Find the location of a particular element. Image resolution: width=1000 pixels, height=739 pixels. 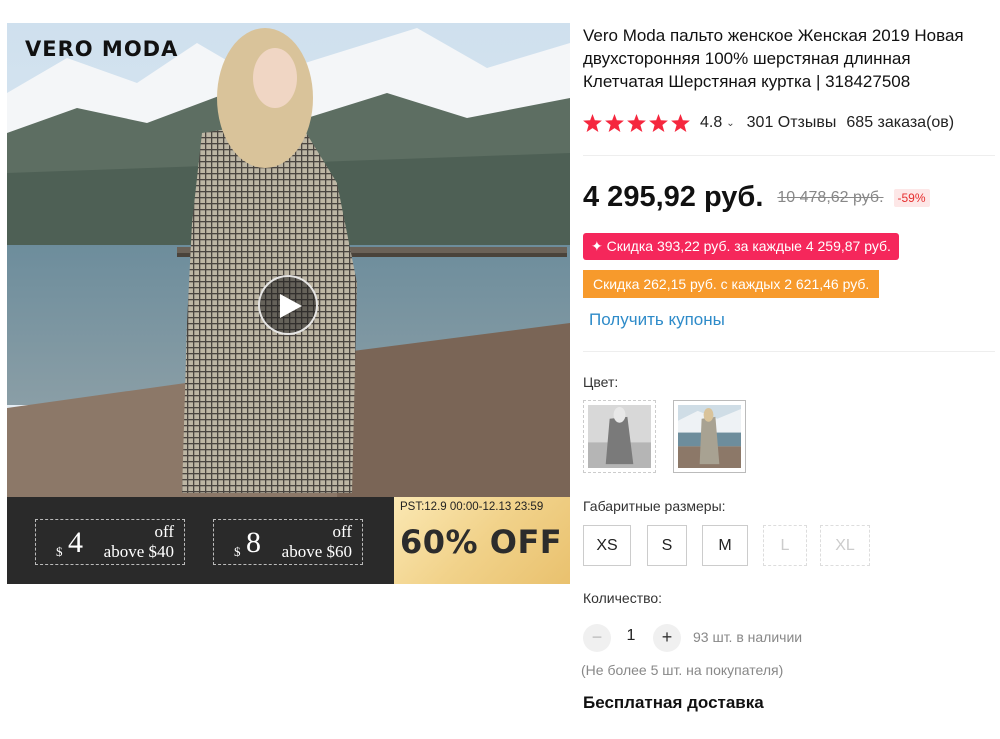

sale-title: 60% OFF is located at coordinates (481, 542).